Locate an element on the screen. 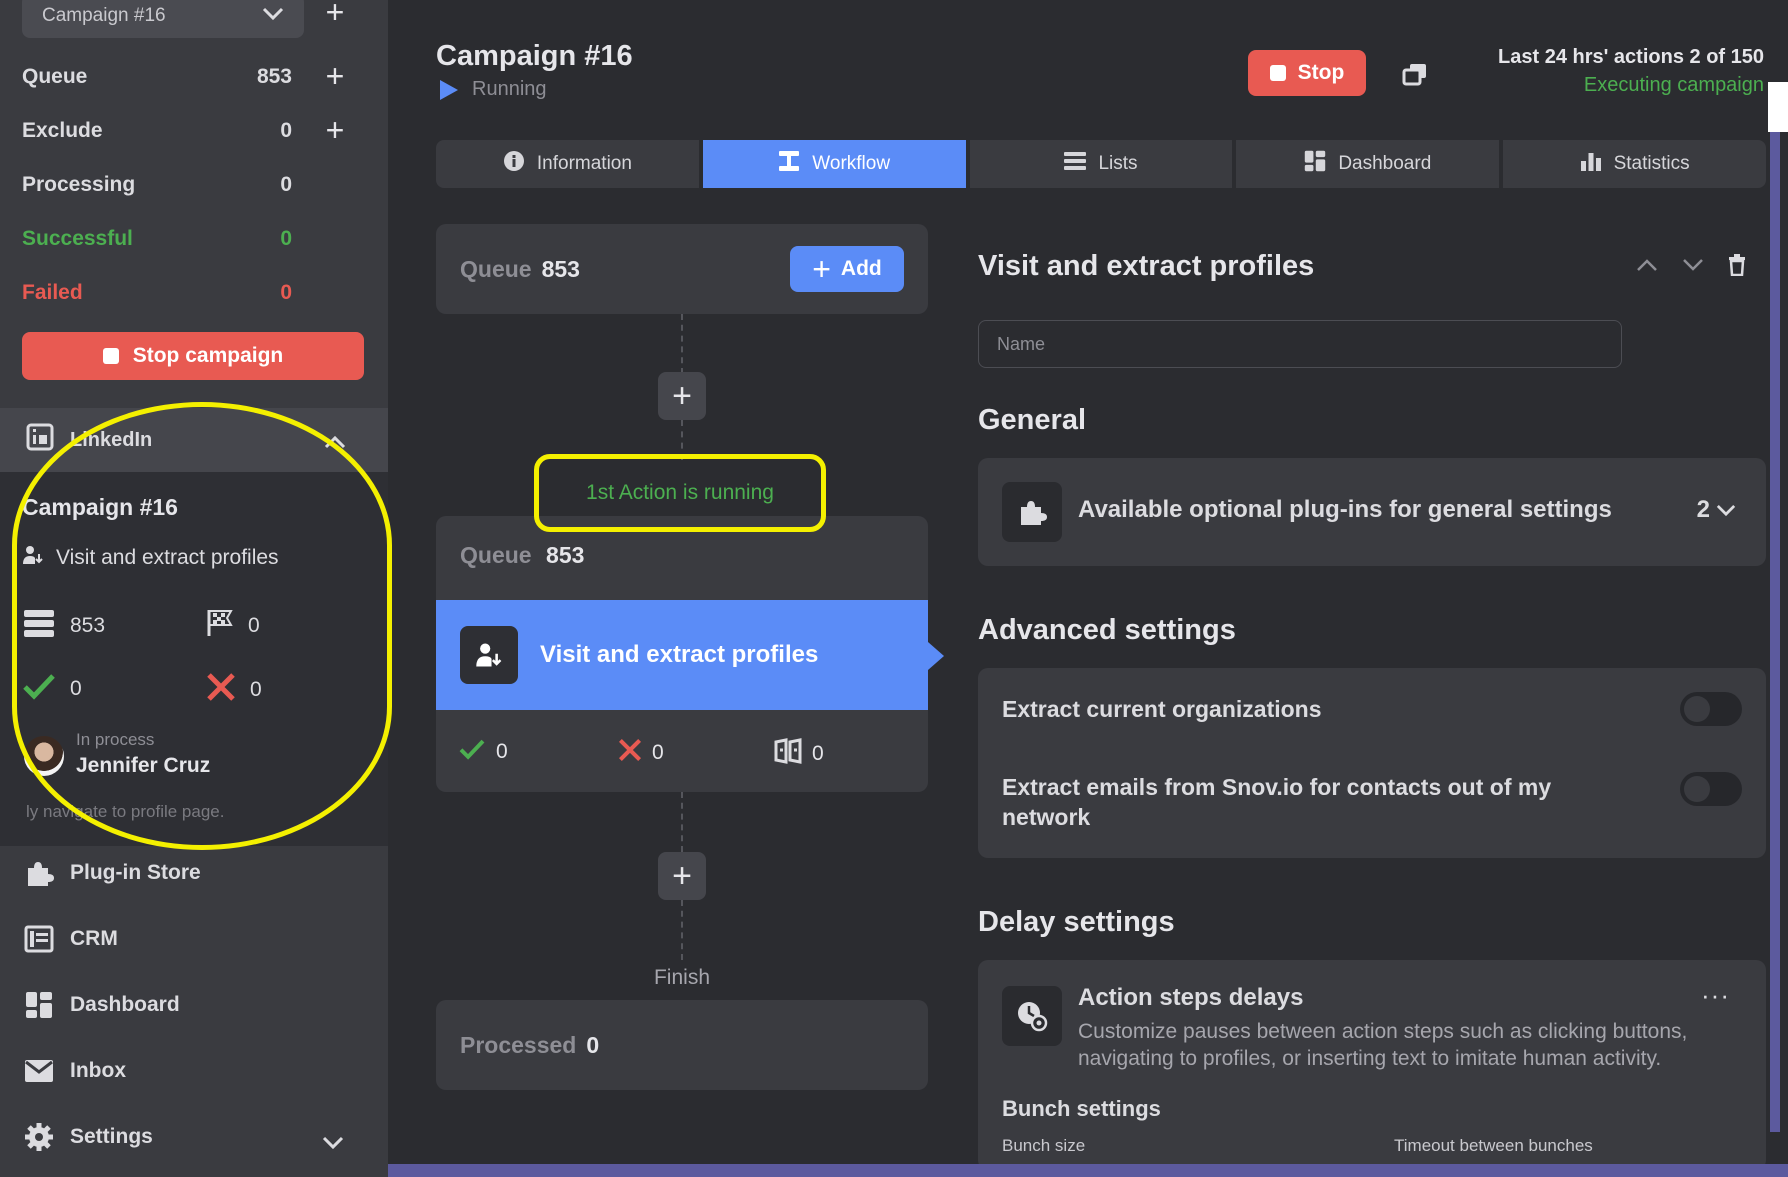  bottom-bar is located at coordinates (1088, 1170).